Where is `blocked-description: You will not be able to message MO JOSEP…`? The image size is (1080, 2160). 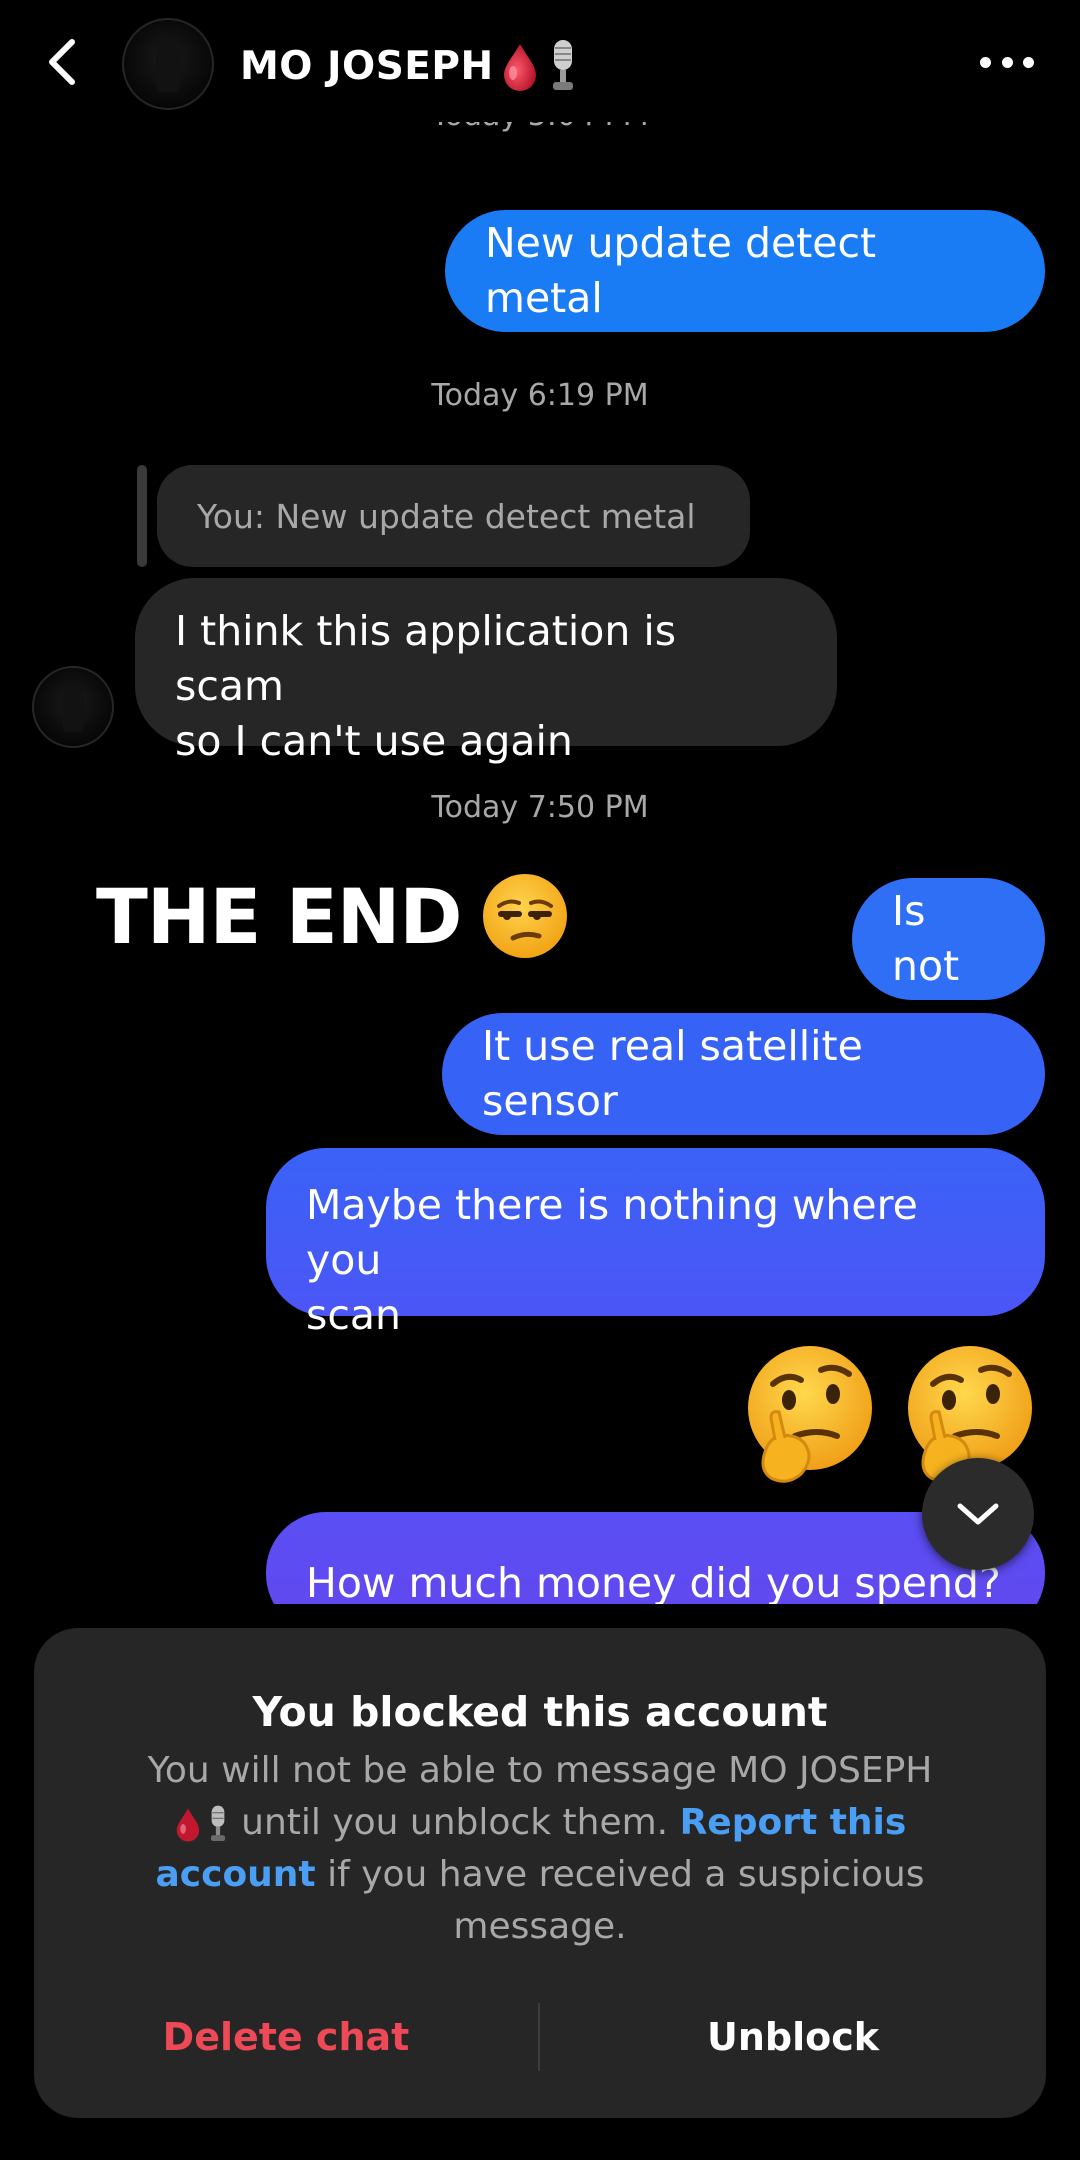
blocked-description: You will not be able to message MO JOSEP… is located at coordinates (540, 1849).